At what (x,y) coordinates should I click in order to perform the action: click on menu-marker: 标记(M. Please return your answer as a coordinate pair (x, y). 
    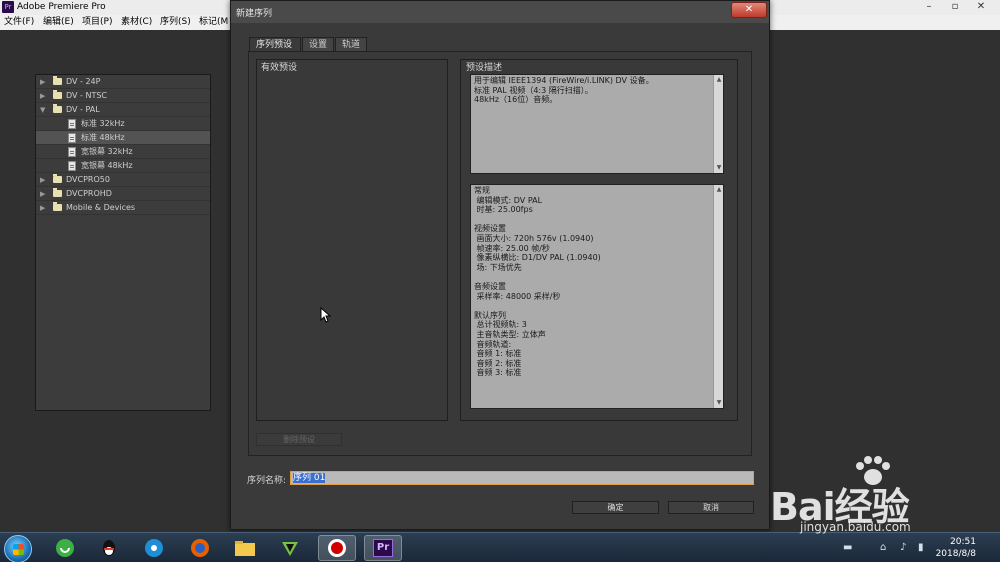
    Looking at the image, I should click on (213, 22).